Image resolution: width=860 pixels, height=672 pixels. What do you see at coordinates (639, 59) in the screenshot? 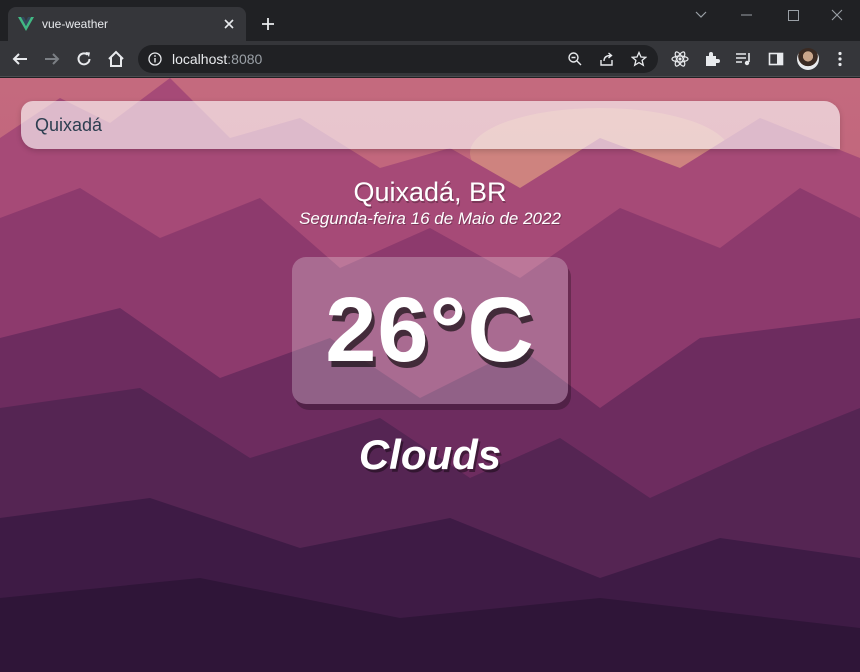
I see `star-icon` at bounding box center [639, 59].